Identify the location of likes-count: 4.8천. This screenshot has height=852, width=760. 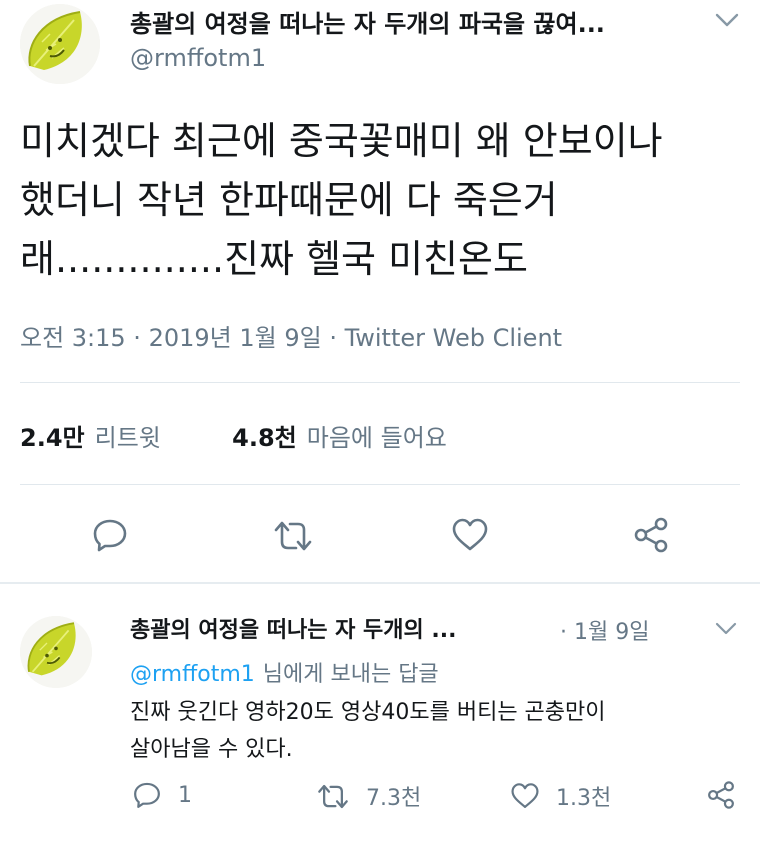
(264, 438).